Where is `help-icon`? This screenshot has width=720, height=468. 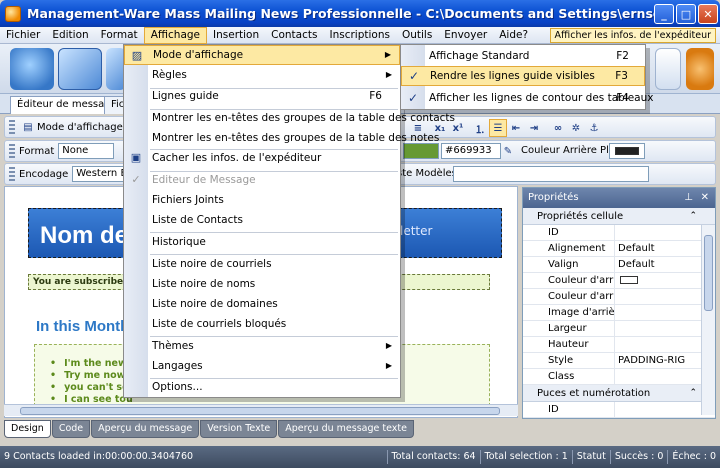 help-icon is located at coordinates (700, 69).